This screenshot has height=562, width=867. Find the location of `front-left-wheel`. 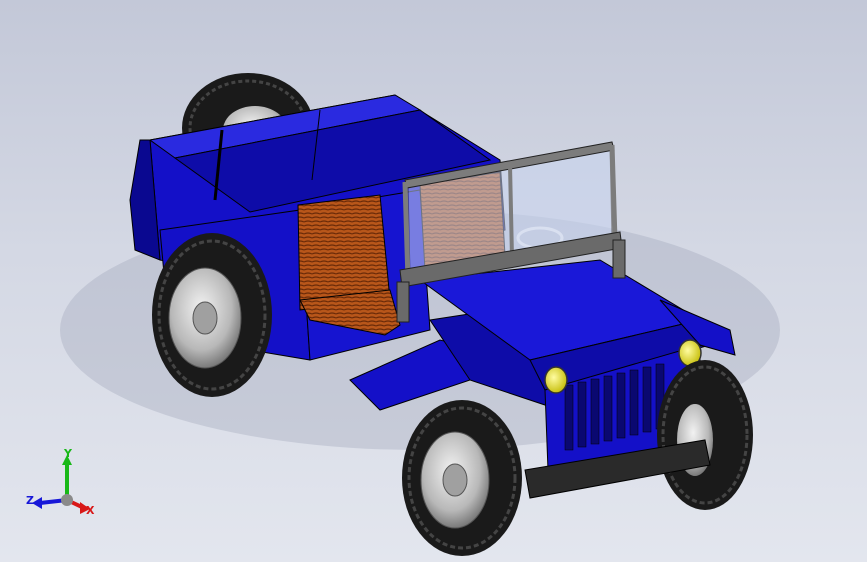

front-left-wheel is located at coordinates (462, 478).